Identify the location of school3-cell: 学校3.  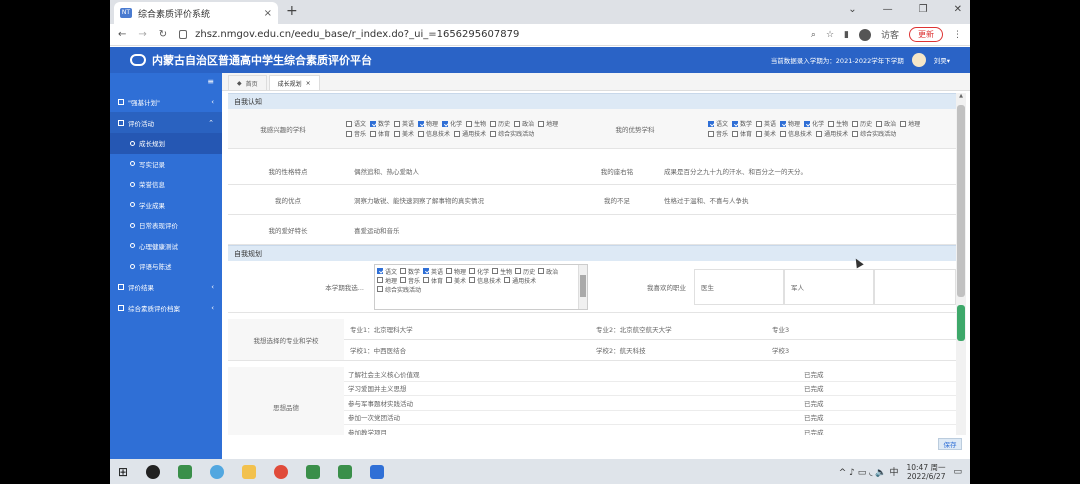
(861, 350).